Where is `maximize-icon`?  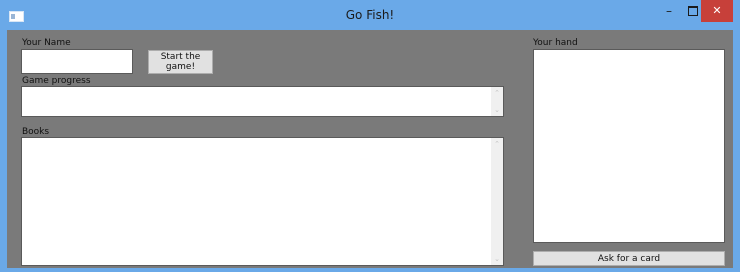
maximize-icon is located at coordinates (693, 11).